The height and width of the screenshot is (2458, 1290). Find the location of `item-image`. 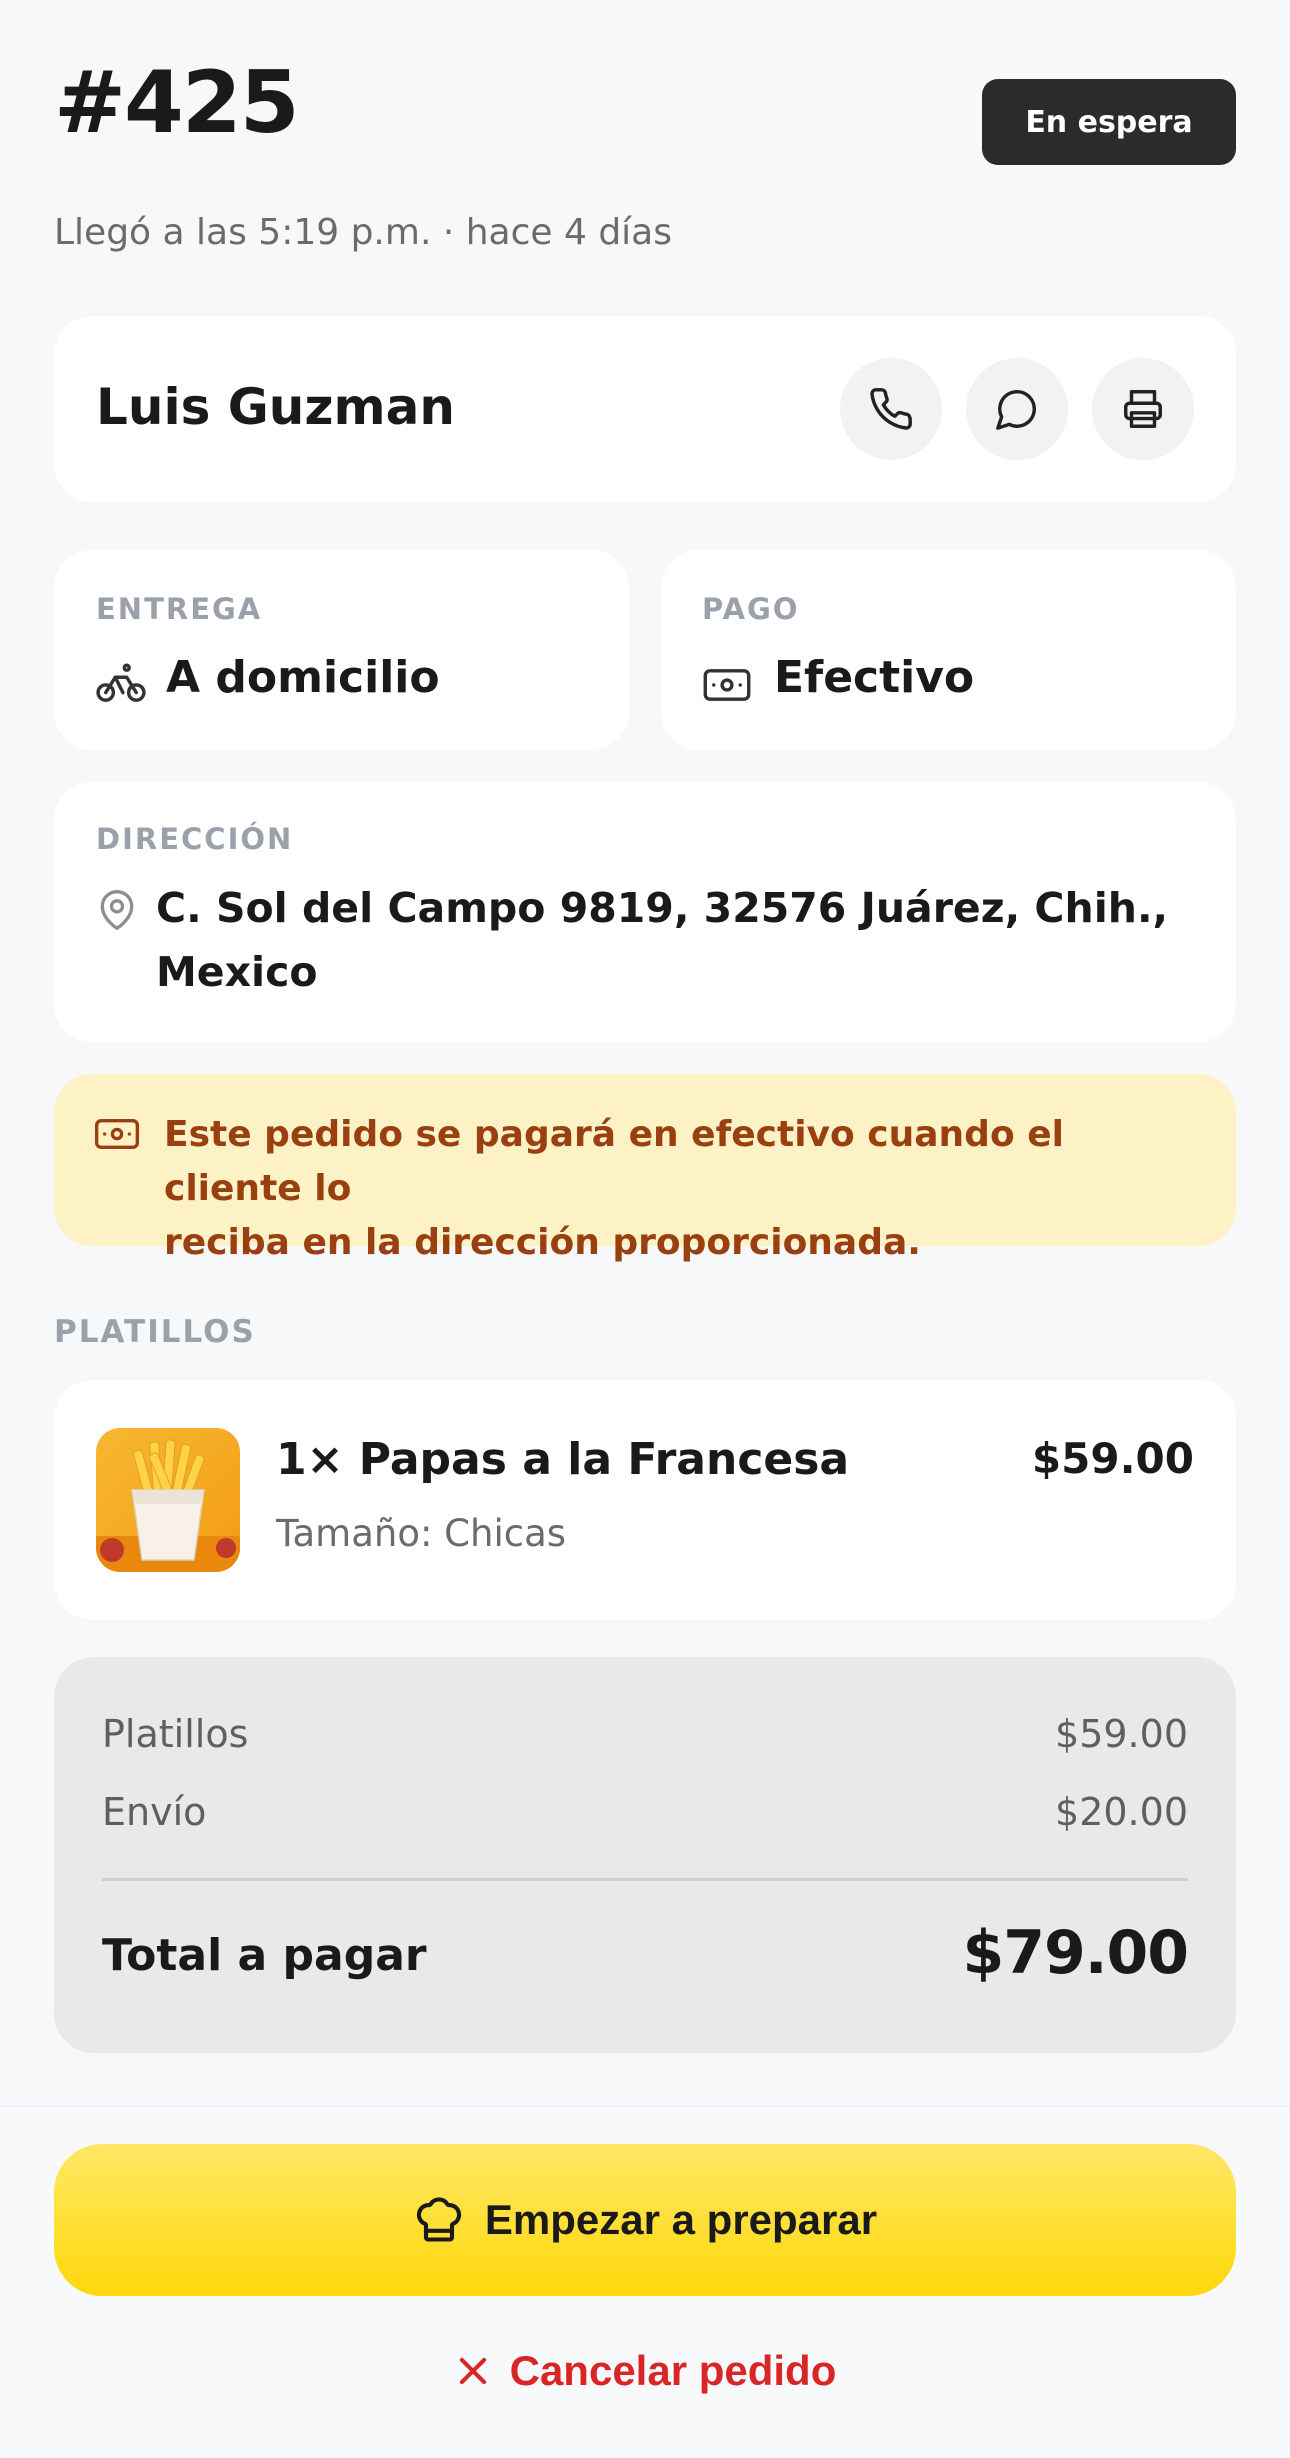

item-image is located at coordinates (168, 1500).